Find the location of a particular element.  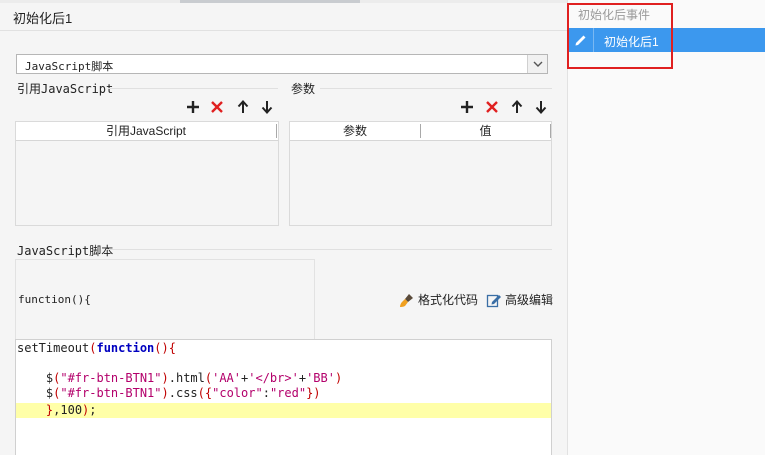

brush-icon is located at coordinates (406, 300).